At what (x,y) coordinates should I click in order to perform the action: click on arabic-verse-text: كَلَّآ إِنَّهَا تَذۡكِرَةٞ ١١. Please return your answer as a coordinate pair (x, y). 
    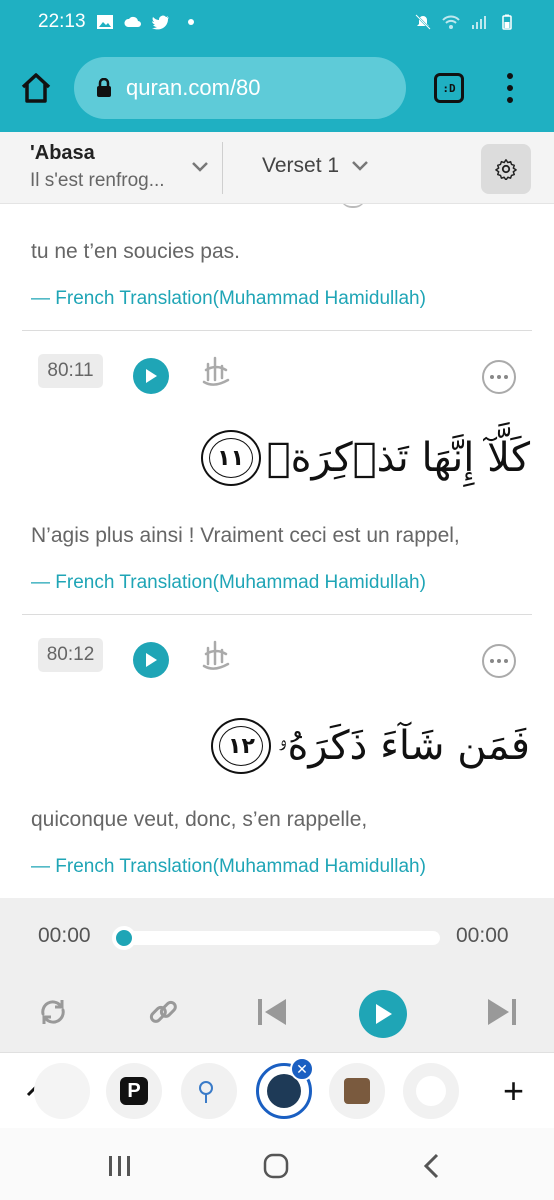
    Looking at the image, I should click on (365, 458).